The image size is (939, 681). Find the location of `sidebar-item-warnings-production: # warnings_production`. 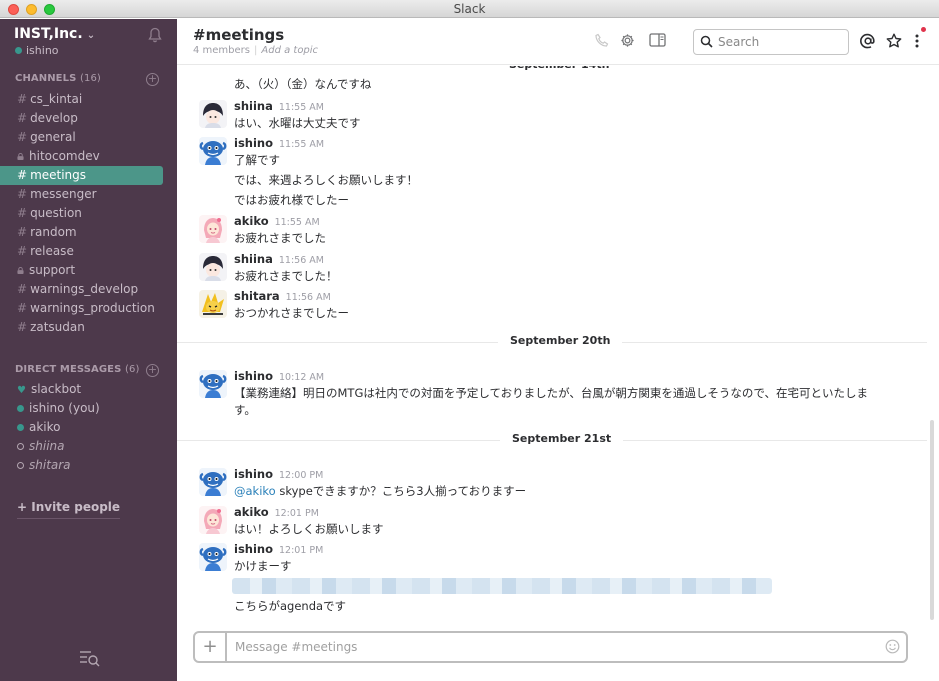

sidebar-item-warnings-production: # warnings_production is located at coordinates (88, 308).